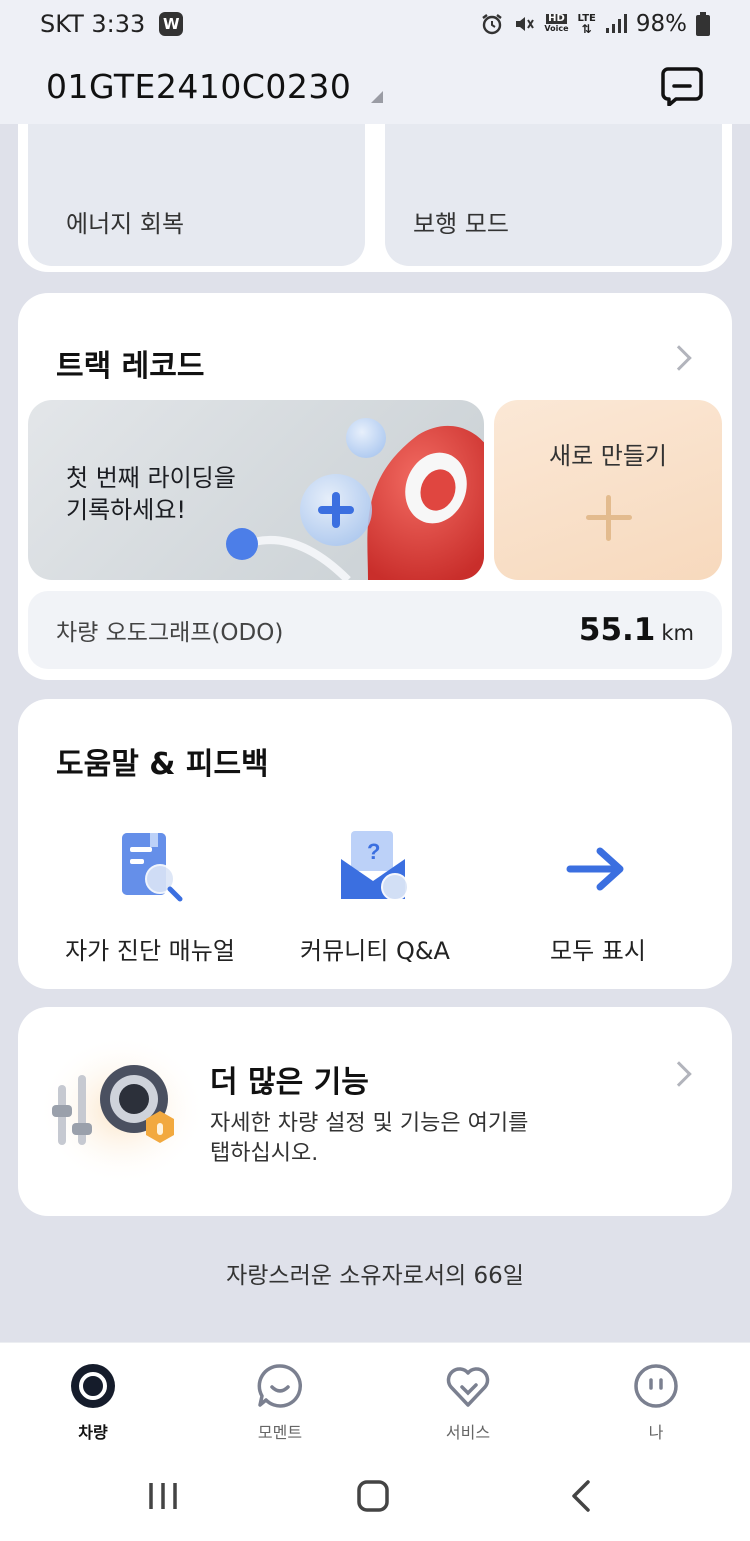 The height and width of the screenshot is (1541, 750). Describe the element at coordinates (616, 24) in the screenshot. I see `signal-icon` at that location.